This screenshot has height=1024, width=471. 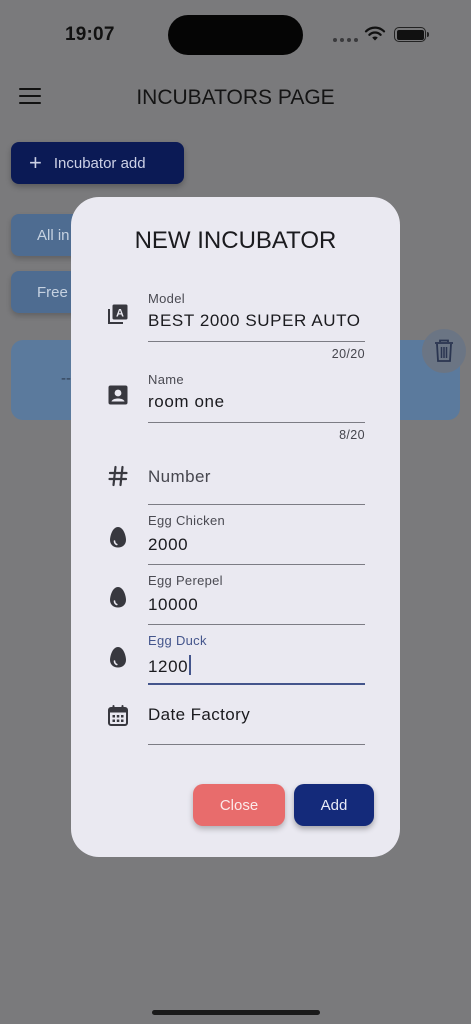 What do you see at coordinates (118, 395) in the screenshot?
I see `contact-card-icon` at bounding box center [118, 395].